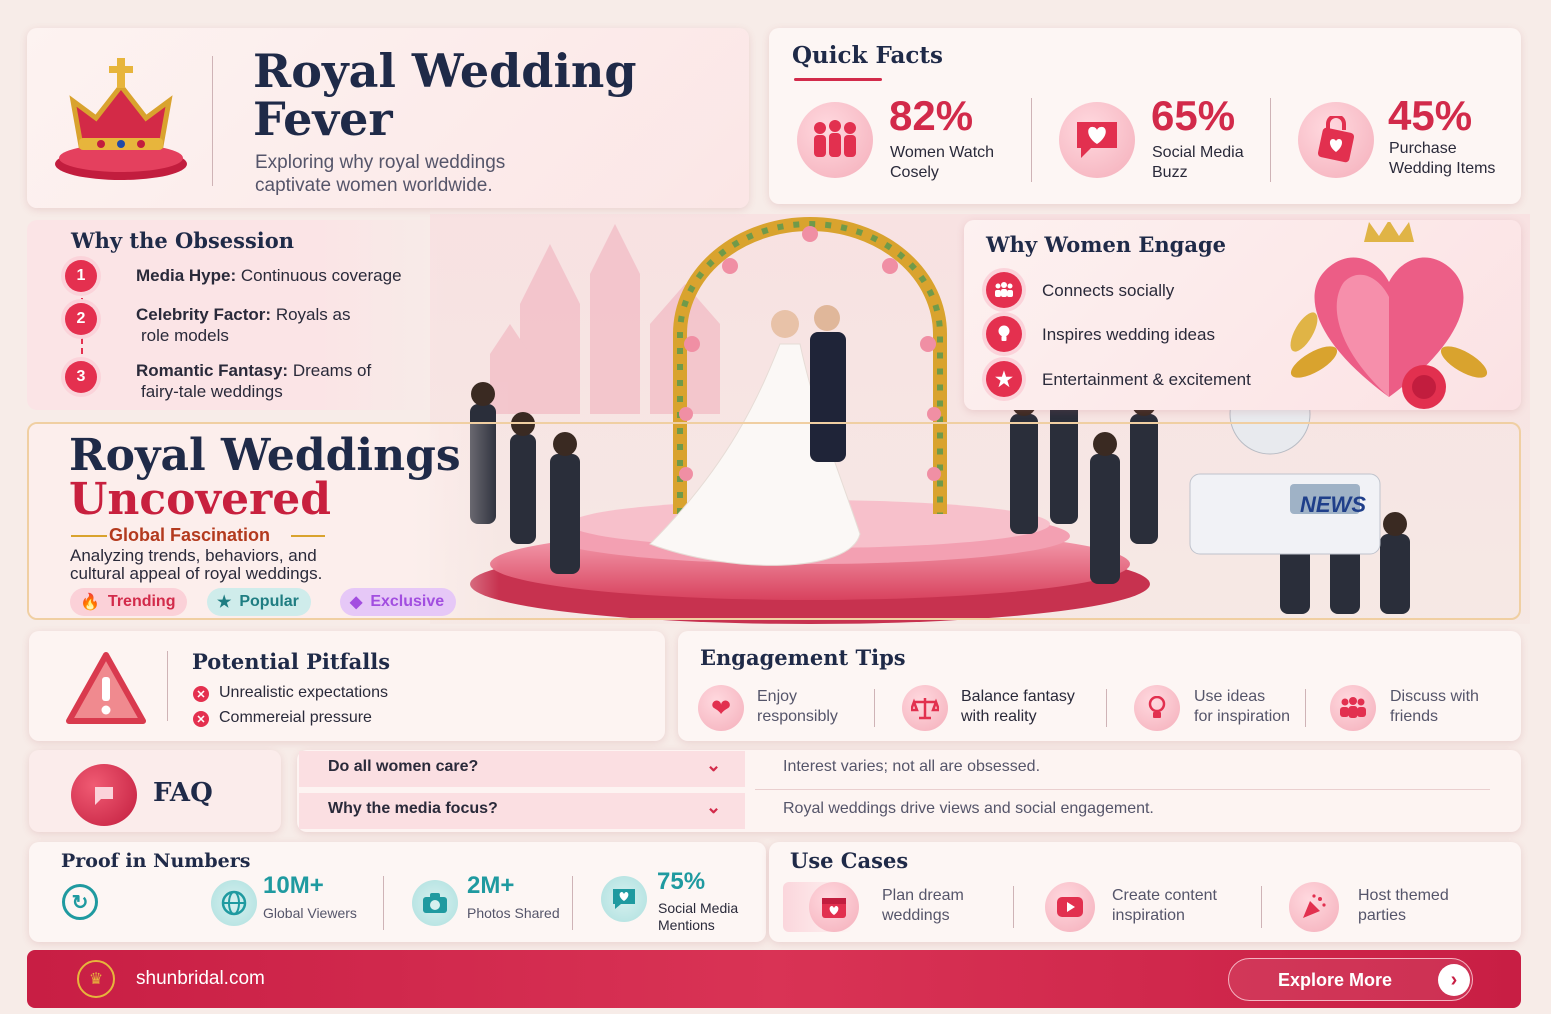 The height and width of the screenshot is (1014, 1551). I want to click on fact-value: 82%, so click(931, 115).